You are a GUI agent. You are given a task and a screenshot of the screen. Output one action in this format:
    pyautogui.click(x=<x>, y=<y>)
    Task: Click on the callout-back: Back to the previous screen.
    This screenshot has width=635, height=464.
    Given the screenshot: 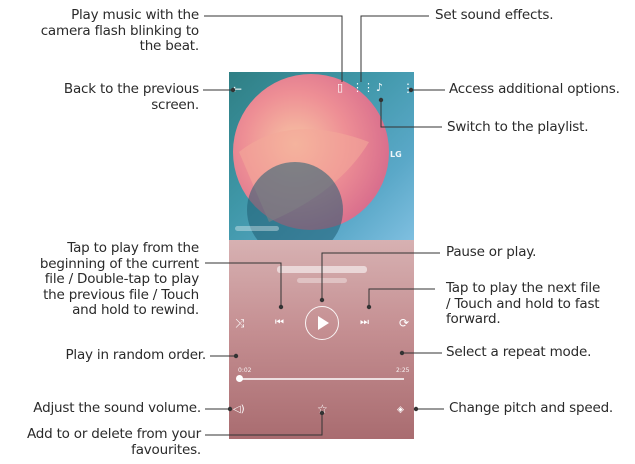 What is the action you would take?
    pyautogui.click(x=131, y=97)
    